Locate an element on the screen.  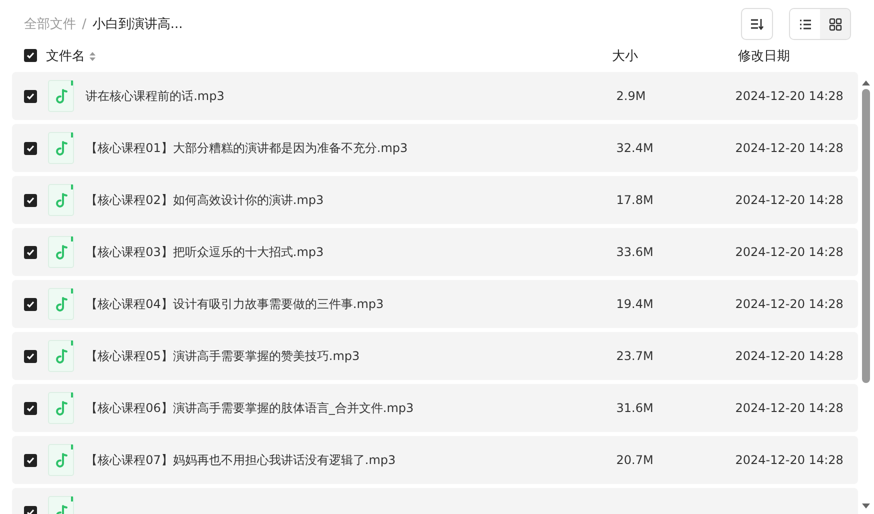
view-button is located at coordinates (805, 24).